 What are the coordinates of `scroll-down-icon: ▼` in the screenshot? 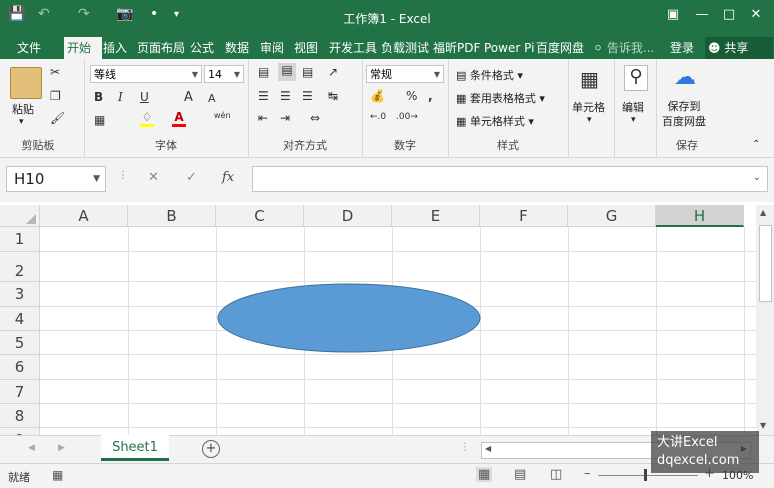 It's located at (763, 425).